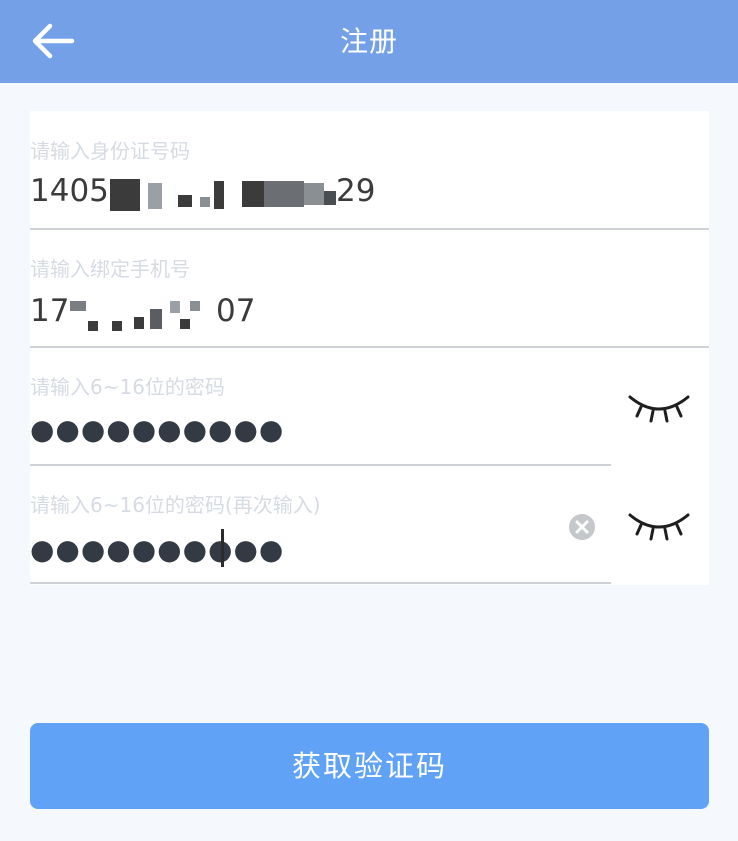 The image size is (738, 841). What do you see at coordinates (157, 429) in the screenshot?
I see `password-value: ●●●●●●●●●●` at bounding box center [157, 429].